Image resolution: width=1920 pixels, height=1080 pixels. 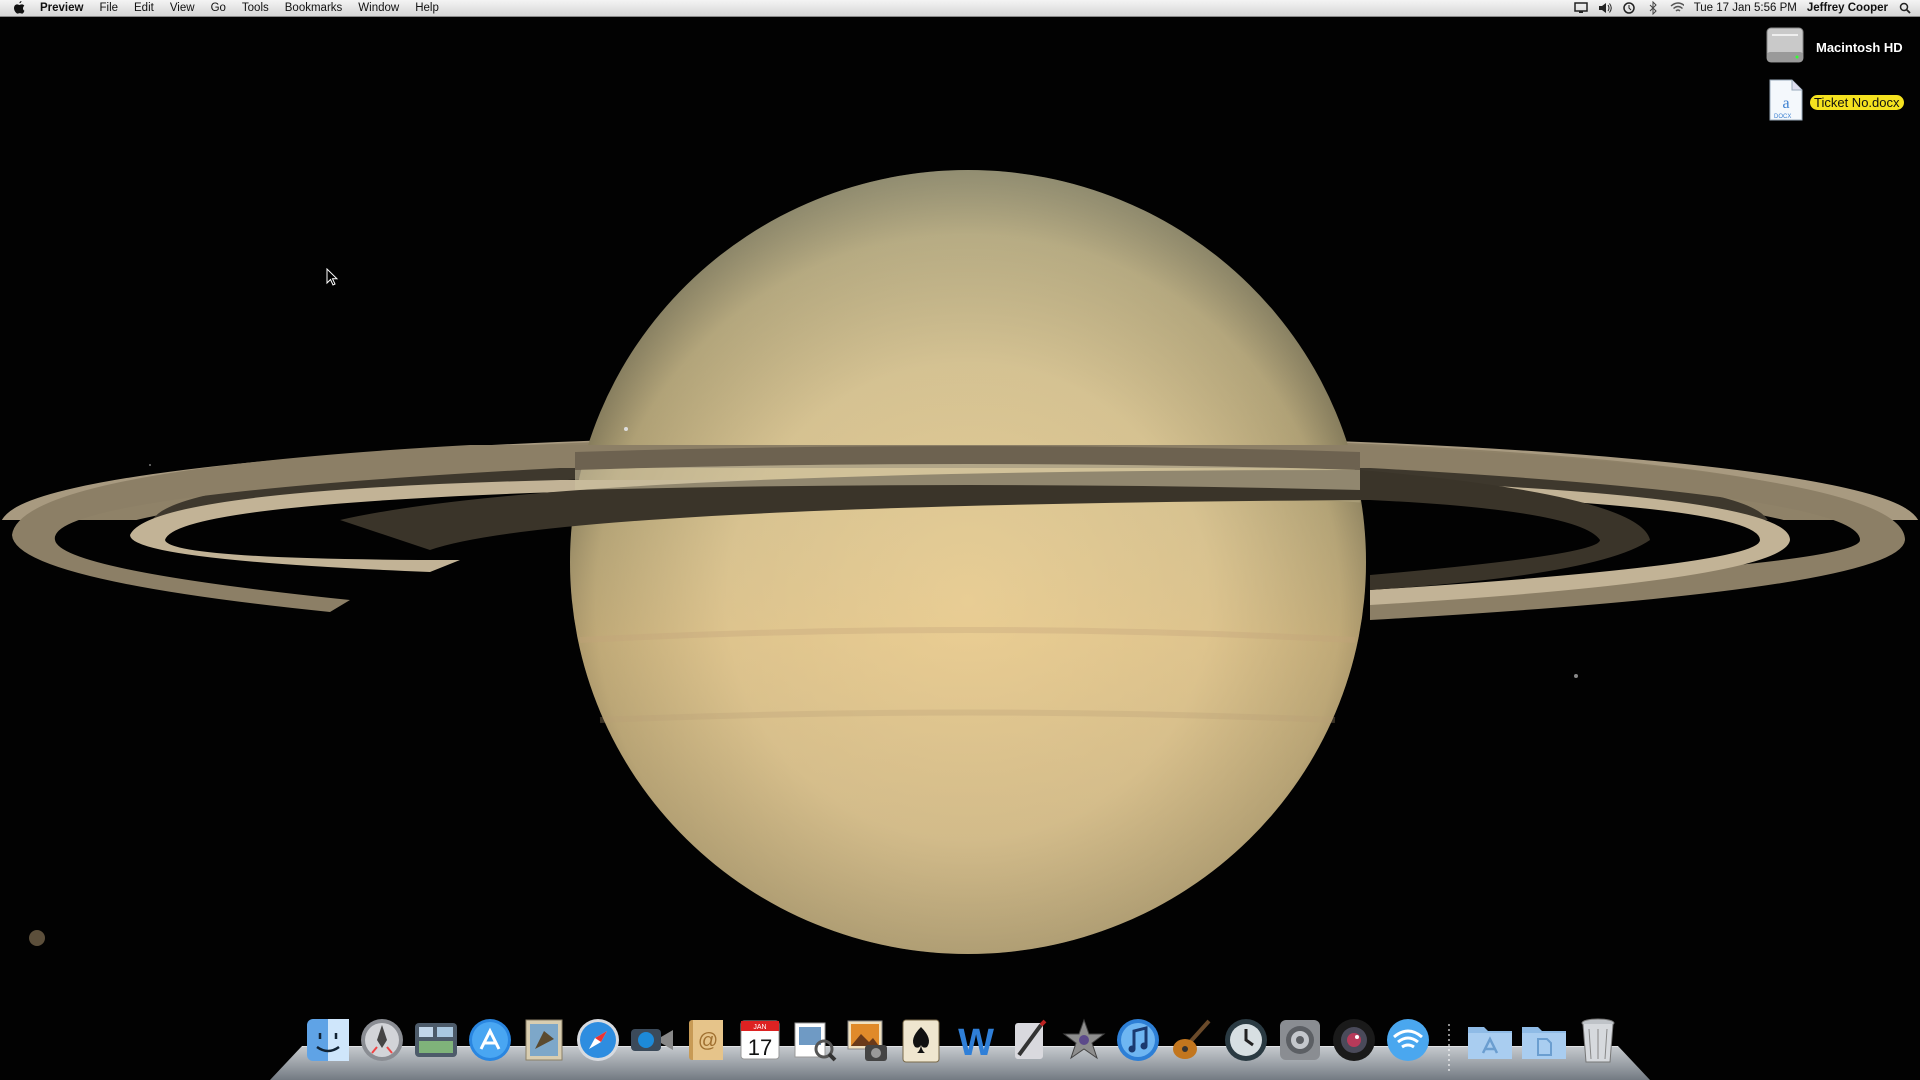 I want to click on menu-bookmarks: Bookmarks, so click(x=314, y=8).